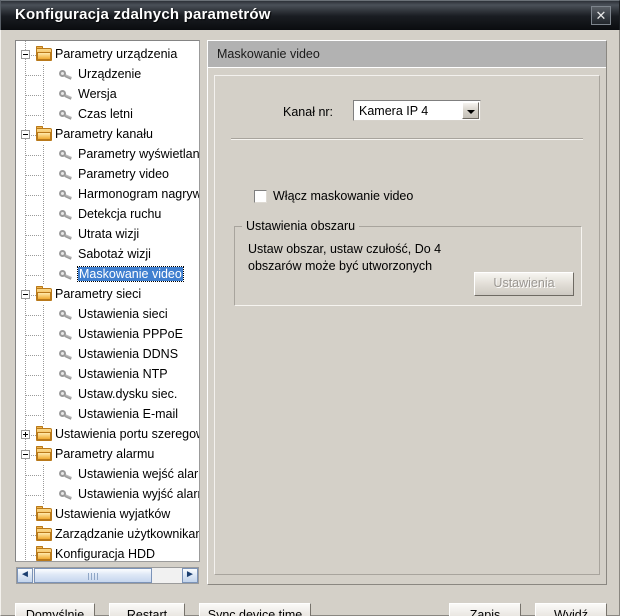 This screenshot has width=620, height=616. I want to click on tree-item-label: Ustaw.dysku siec., so click(128, 394).